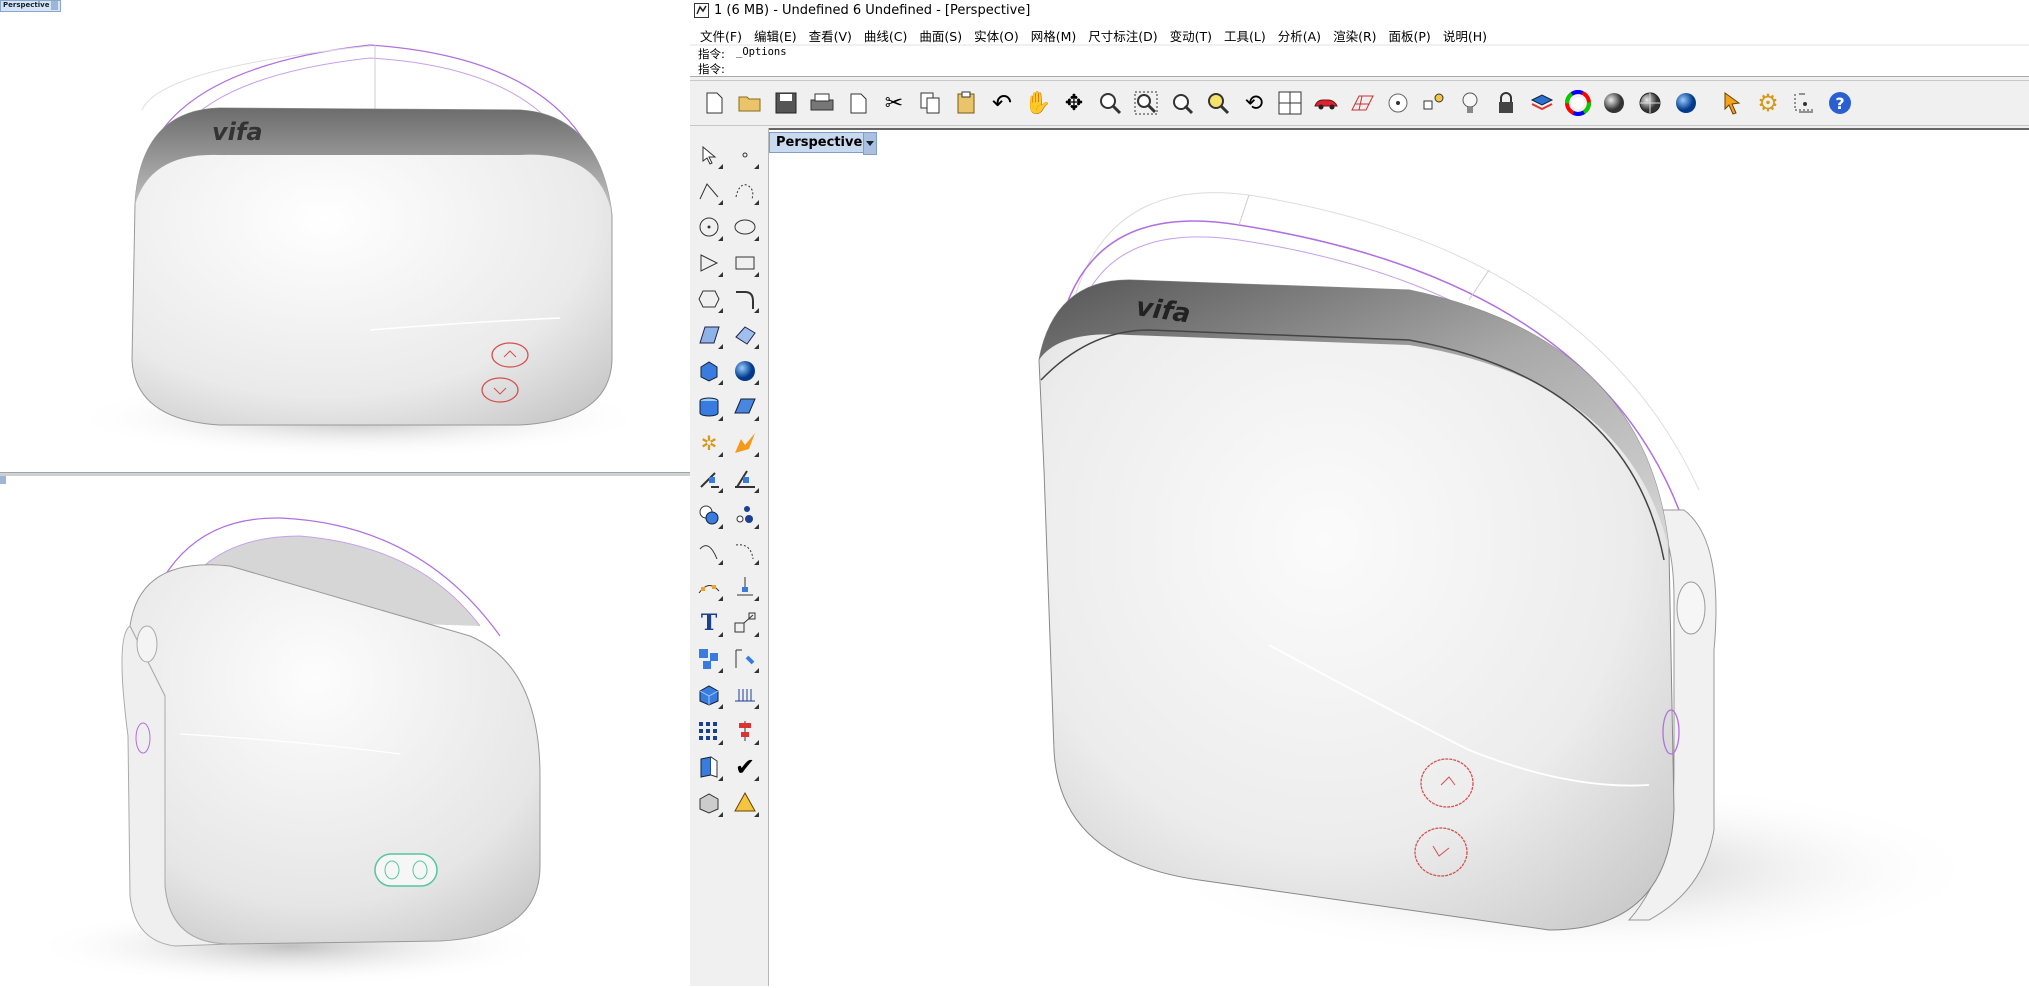  Describe the element at coordinates (775, 33) in the screenshot. I see `menu-edit: 编辑(E)` at that location.